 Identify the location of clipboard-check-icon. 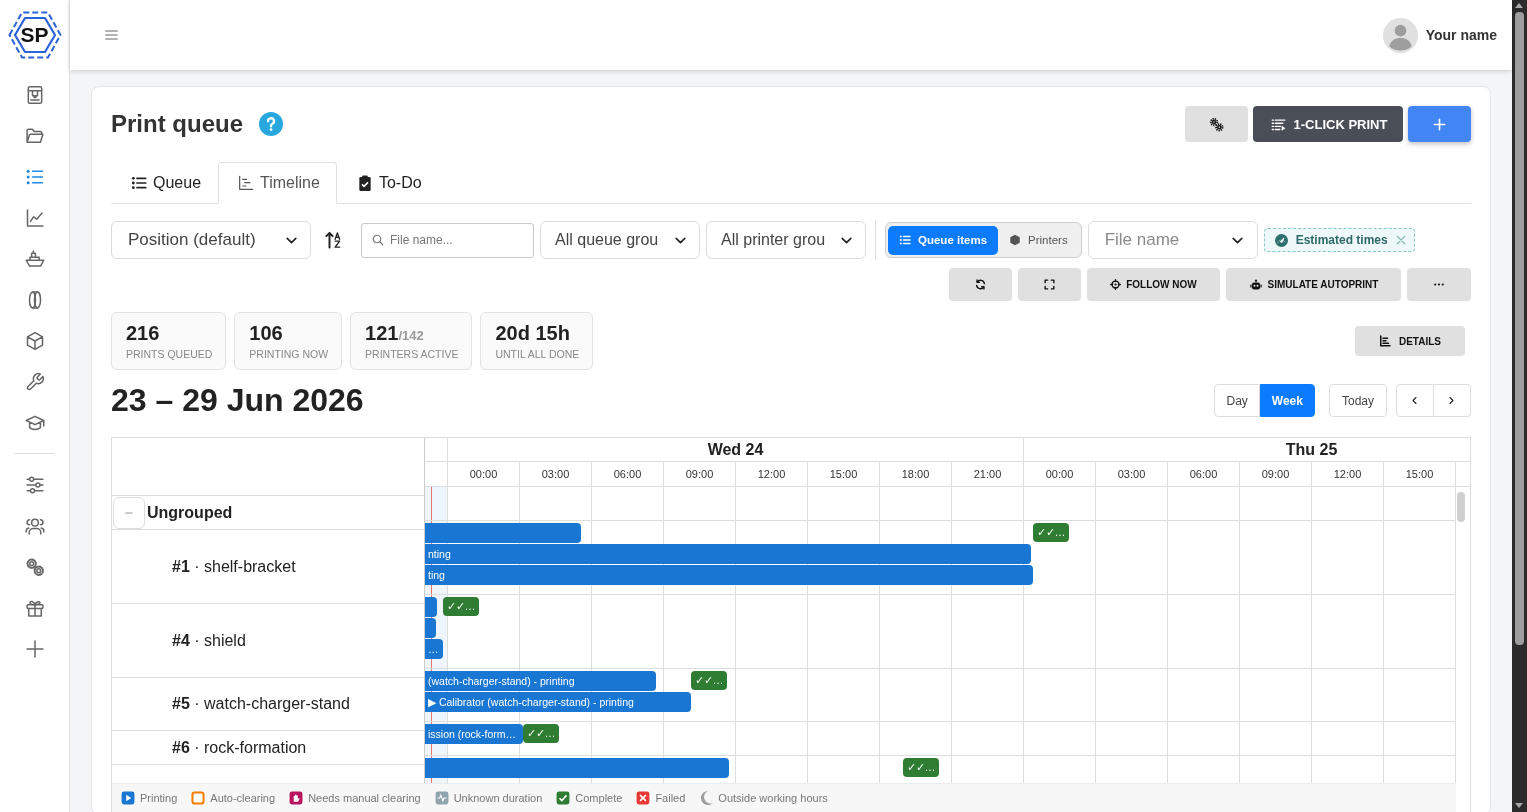
(364, 183).